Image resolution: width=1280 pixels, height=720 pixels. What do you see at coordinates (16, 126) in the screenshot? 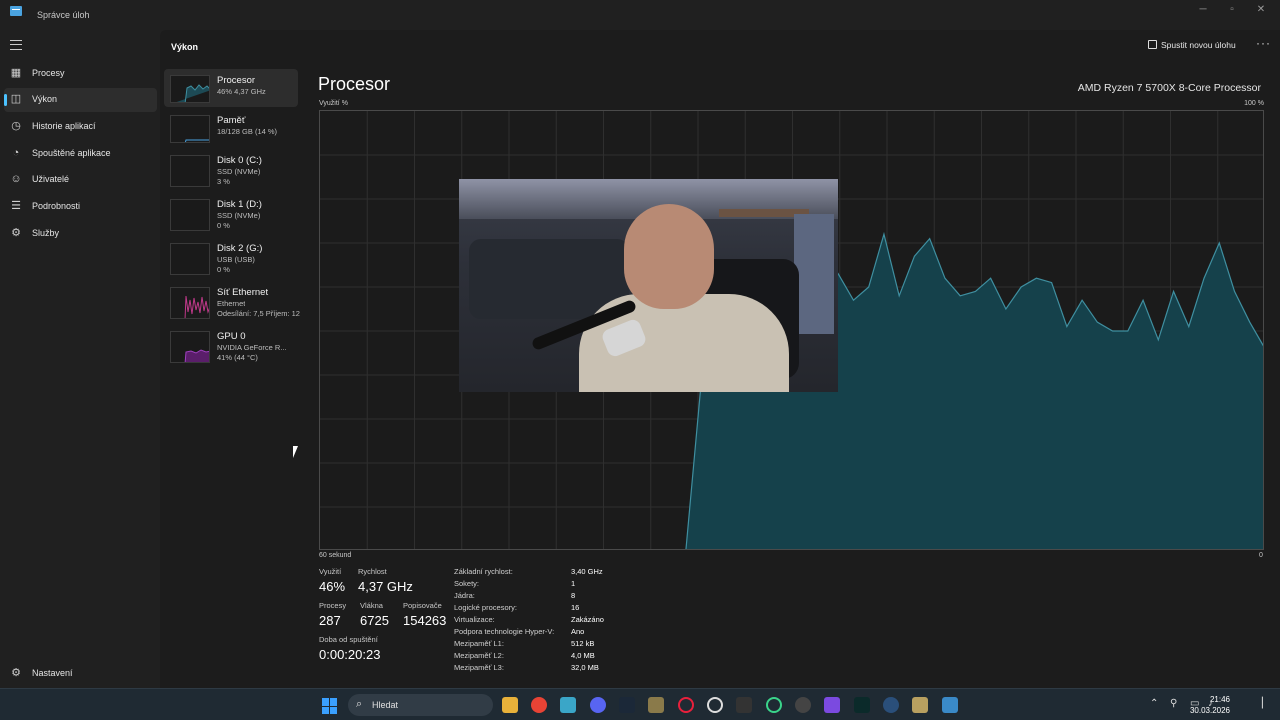
I see `app-history-icon: ◷` at bounding box center [16, 126].